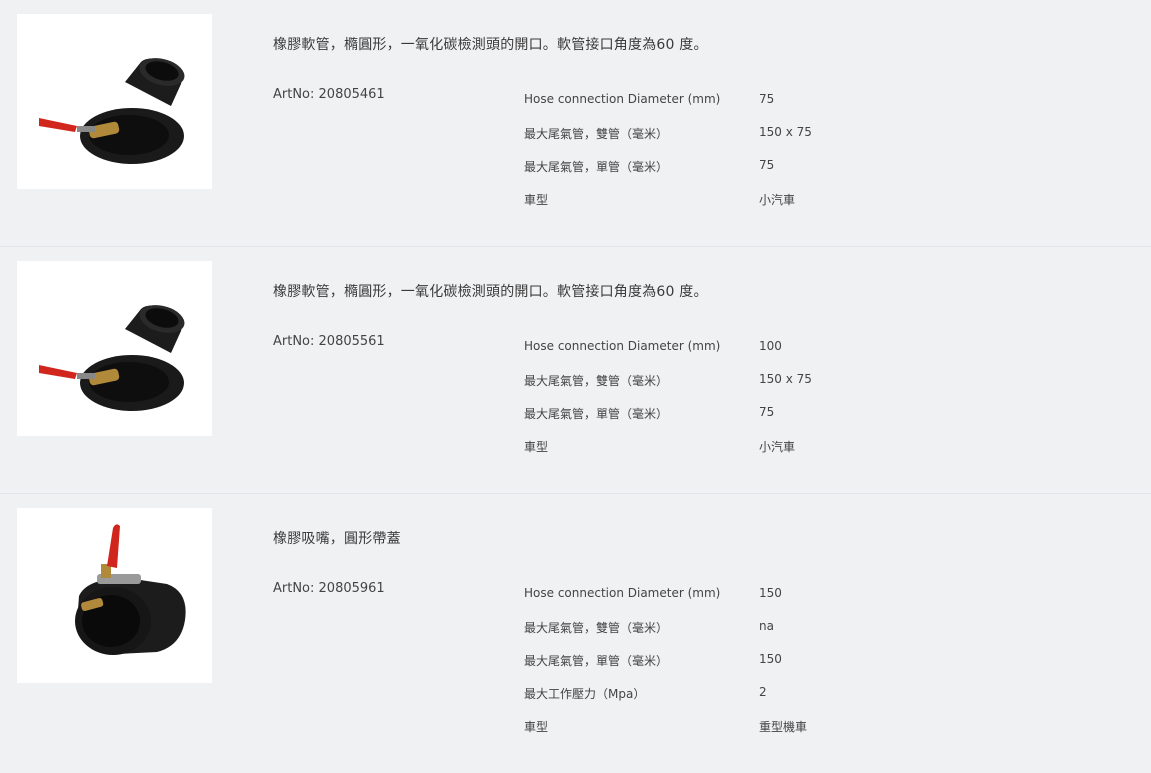 This screenshot has height=773, width=1151. What do you see at coordinates (329, 341) in the screenshot?
I see `article-number: ArtNo: 20805561` at bounding box center [329, 341].